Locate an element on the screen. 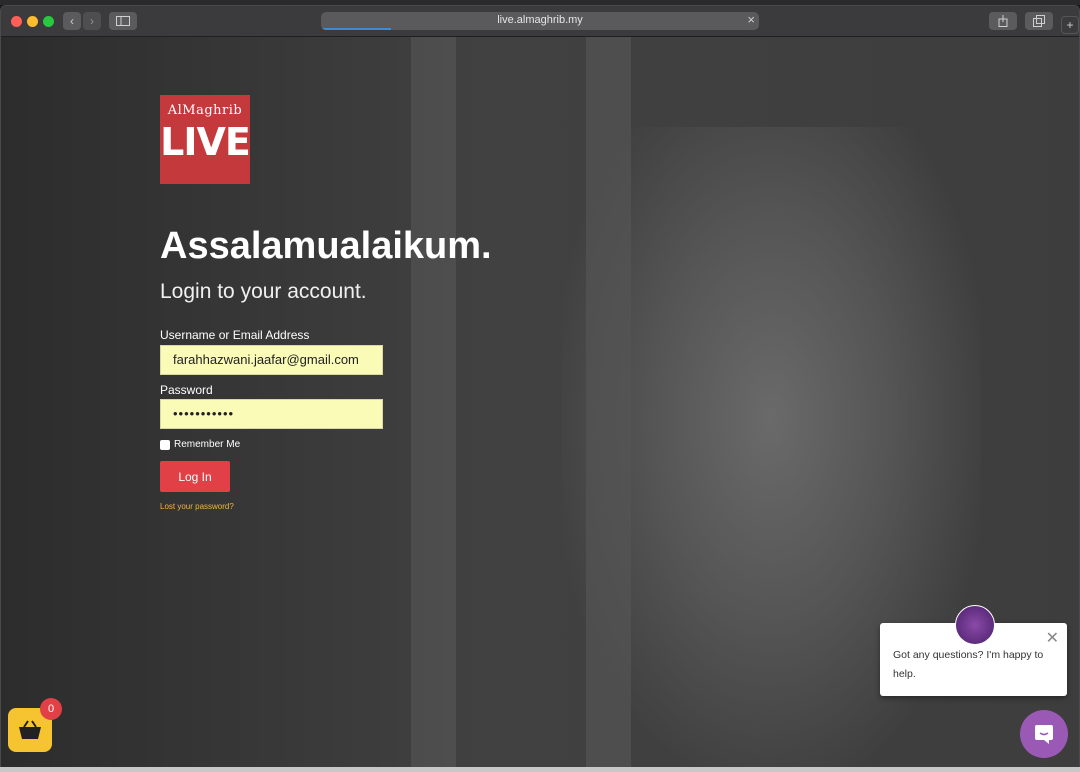  page-subtitle: Login to your account. is located at coordinates (263, 291).